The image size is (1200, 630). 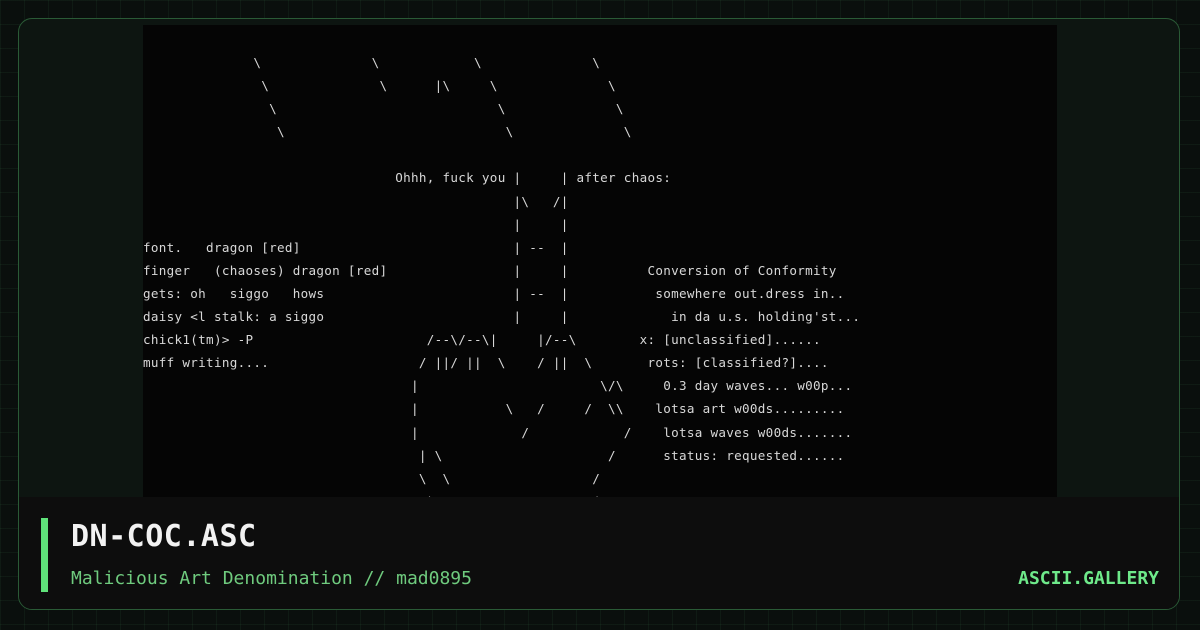 What do you see at coordinates (44, 555) in the screenshot?
I see `accent-bar` at bounding box center [44, 555].